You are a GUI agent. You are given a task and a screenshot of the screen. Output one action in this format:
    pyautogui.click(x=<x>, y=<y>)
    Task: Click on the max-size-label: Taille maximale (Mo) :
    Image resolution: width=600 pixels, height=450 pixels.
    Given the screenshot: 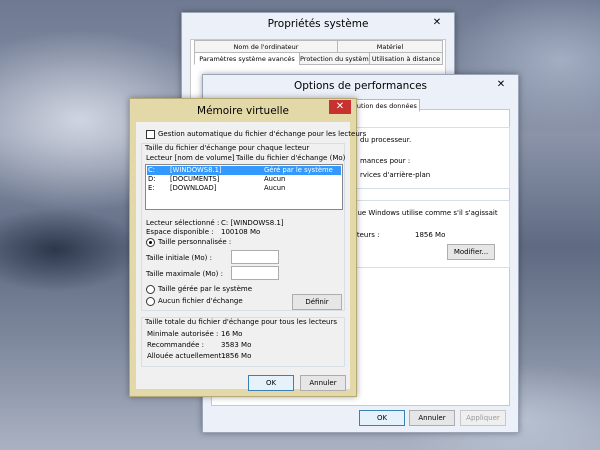 What is the action you would take?
    pyautogui.click(x=184, y=274)
    